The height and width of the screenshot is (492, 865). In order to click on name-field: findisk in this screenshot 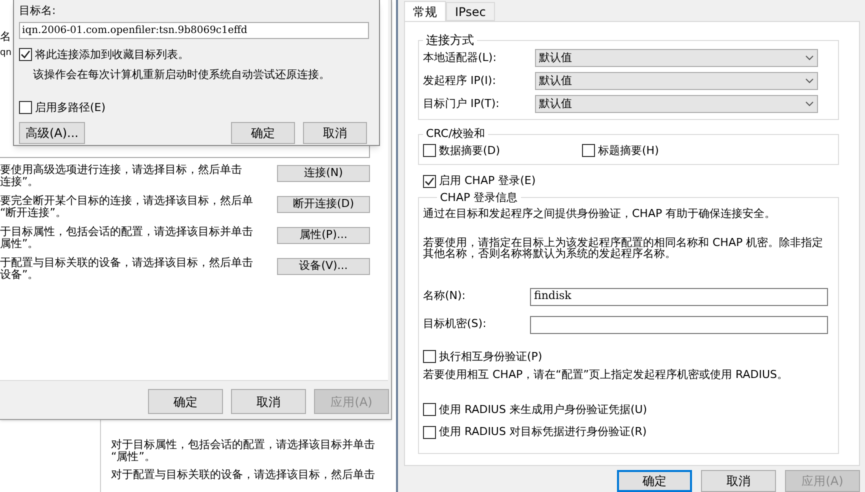, I will do `click(679, 297)`.